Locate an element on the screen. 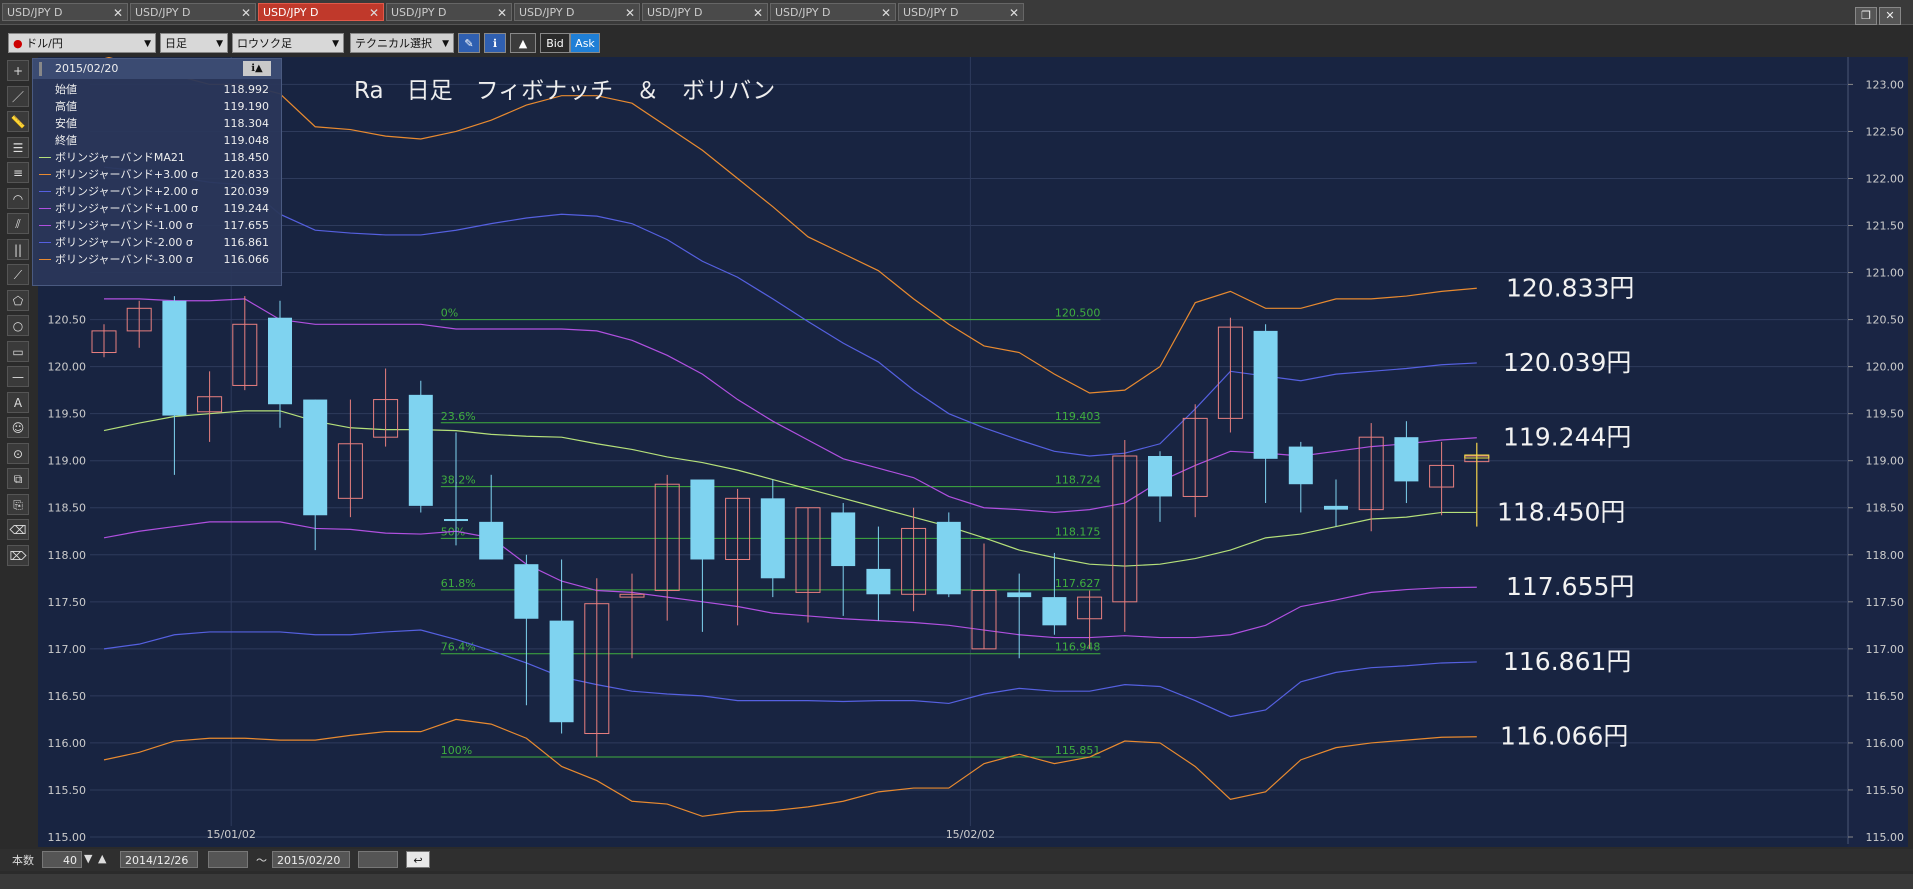 This screenshot has height=889, width=1913. fibonacci-price-label: 118.724 is located at coordinates (1078, 480).